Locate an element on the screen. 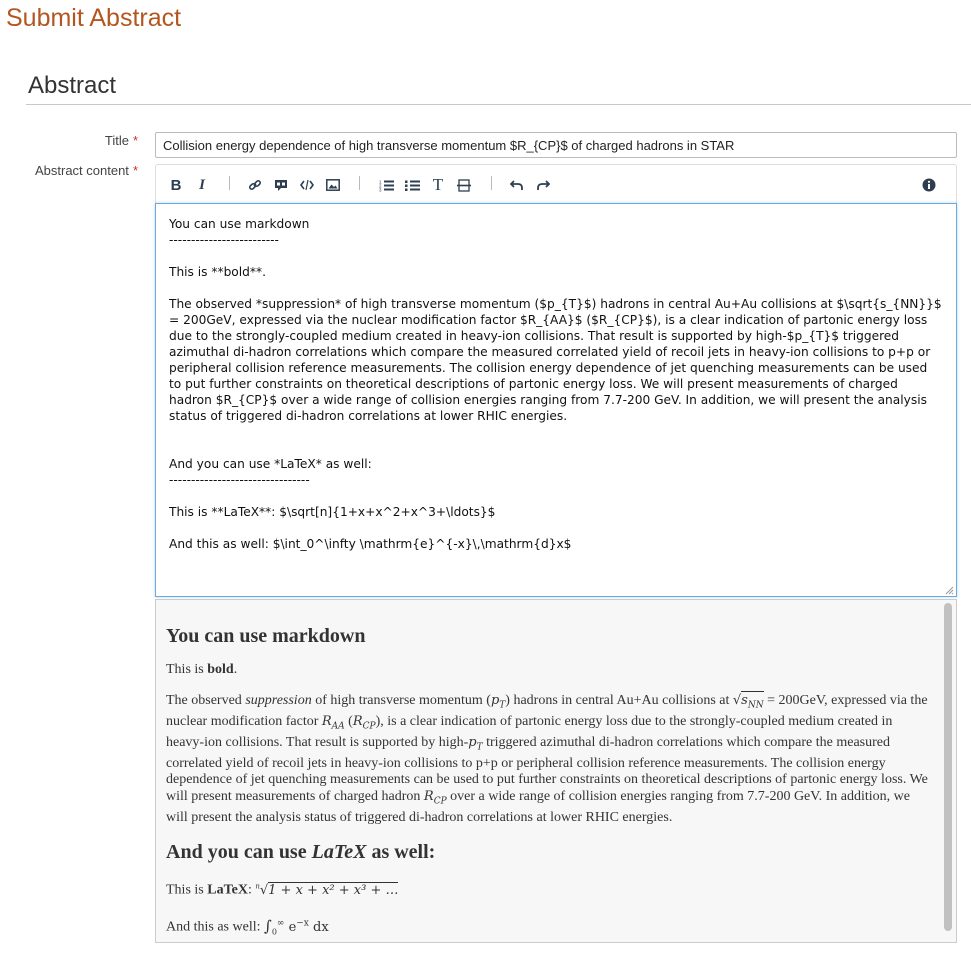 The width and height of the screenshot is (971, 962). sqrt-symbol: √sNN is located at coordinates (748, 700).